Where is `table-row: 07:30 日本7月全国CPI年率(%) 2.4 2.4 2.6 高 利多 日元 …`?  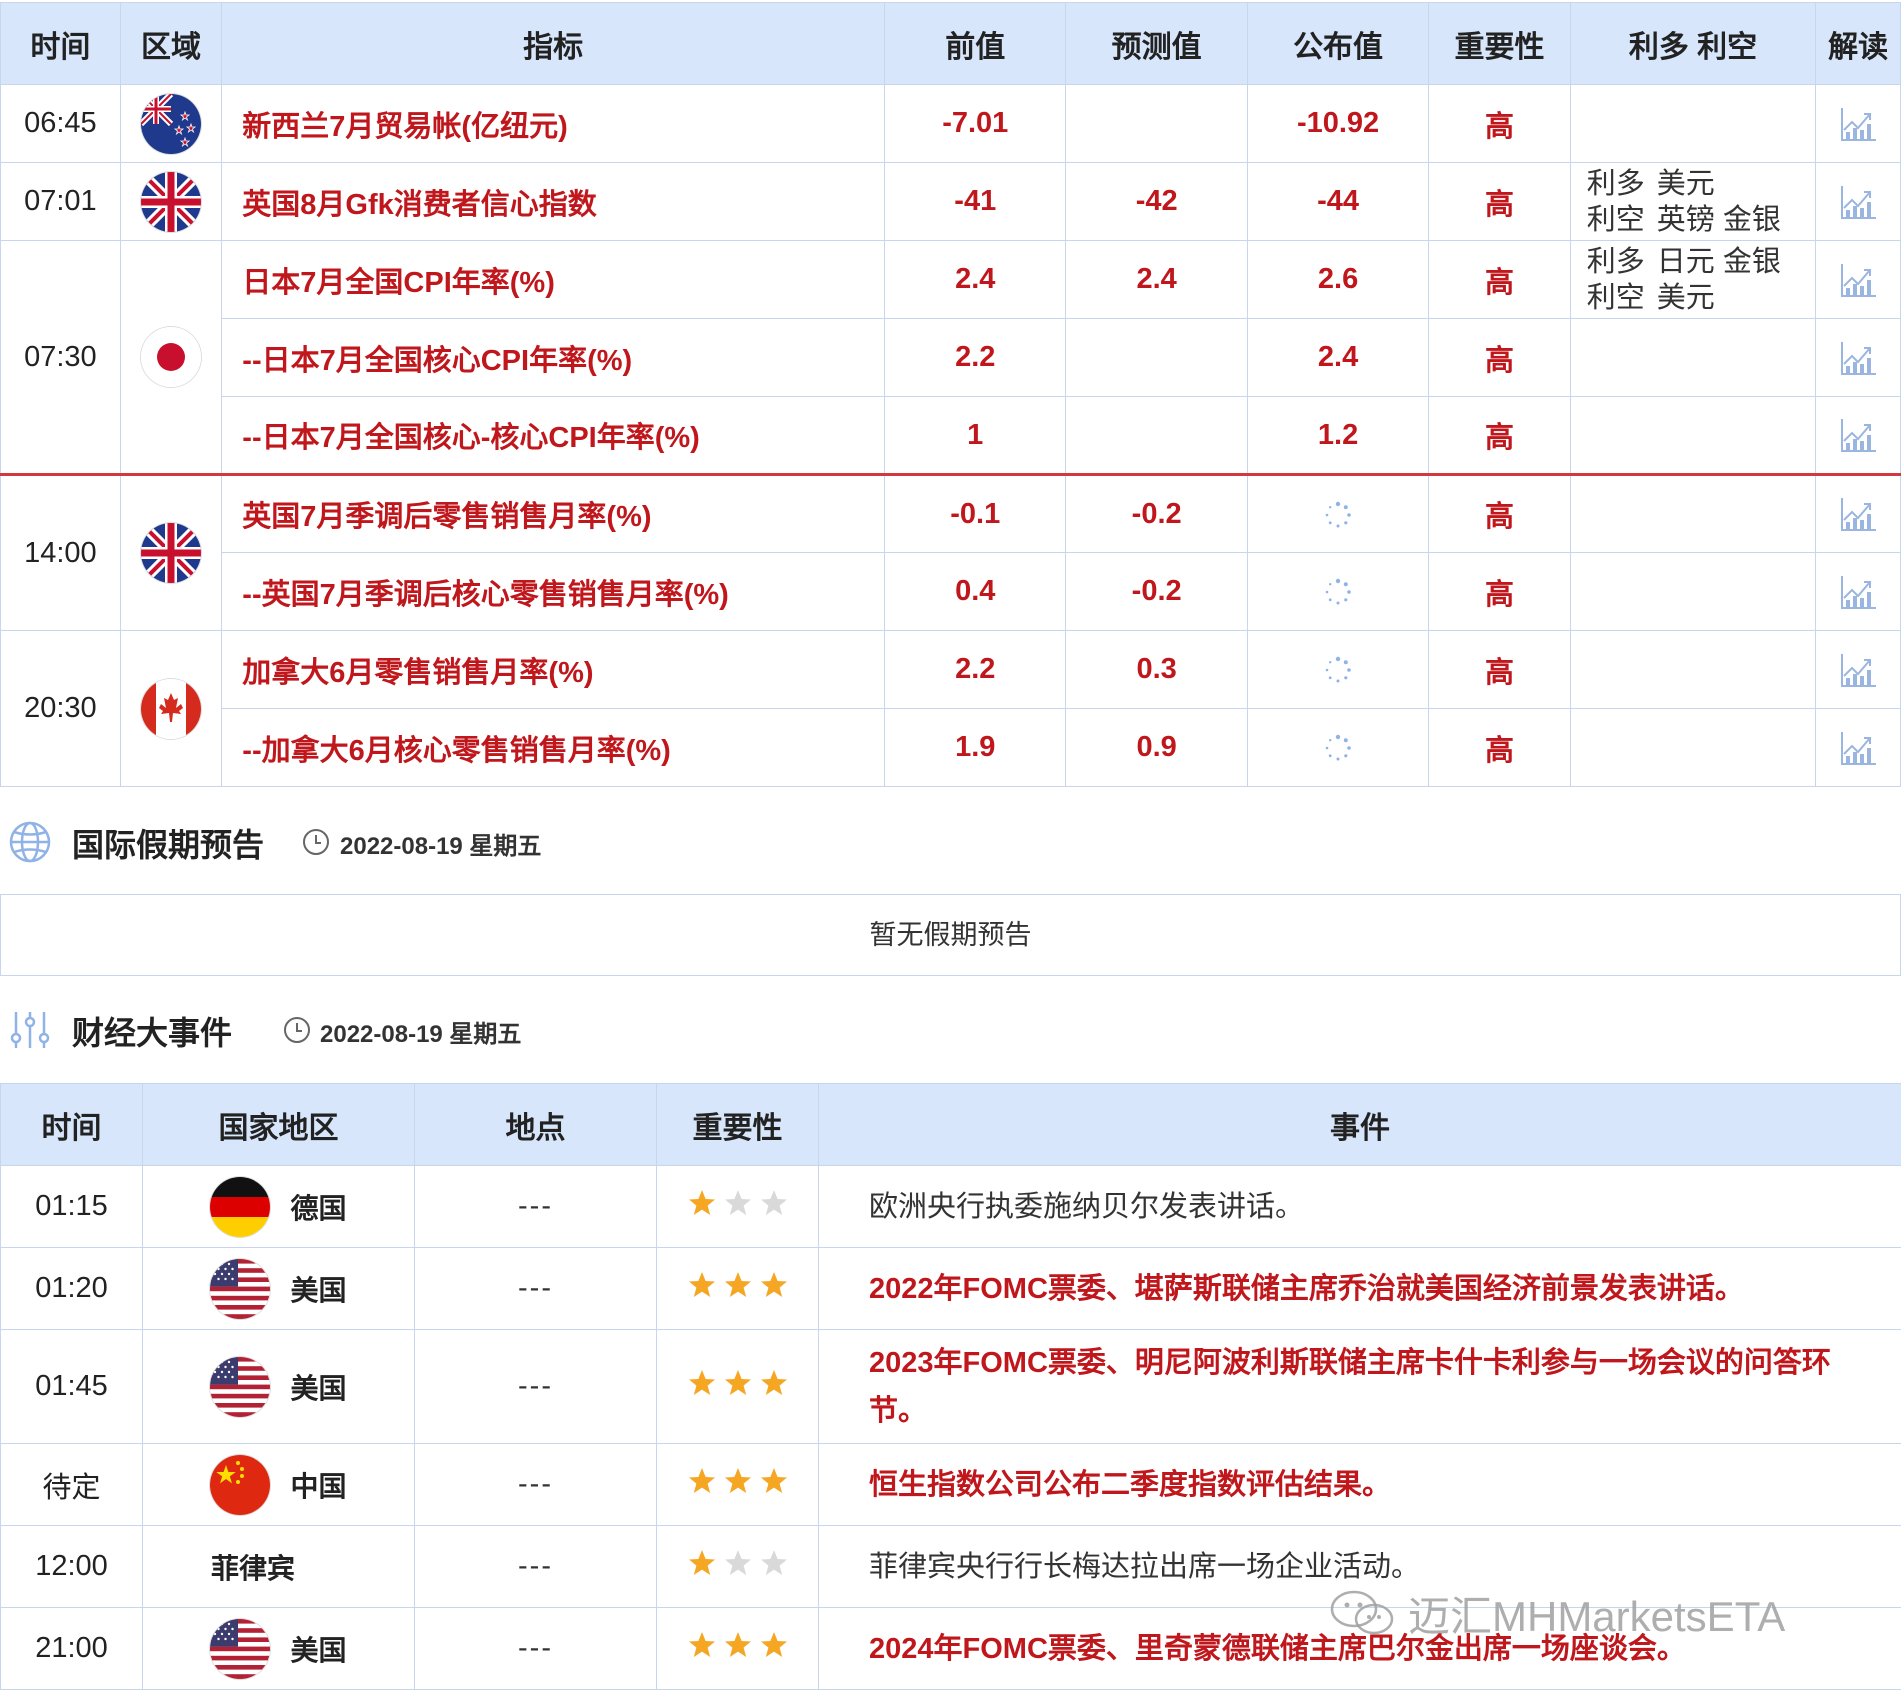 table-row: 07:30 日本7月全国CPI年率(%) 2.4 2.4 2.6 高 利多 日元 … is located at coordinates (950, 357).